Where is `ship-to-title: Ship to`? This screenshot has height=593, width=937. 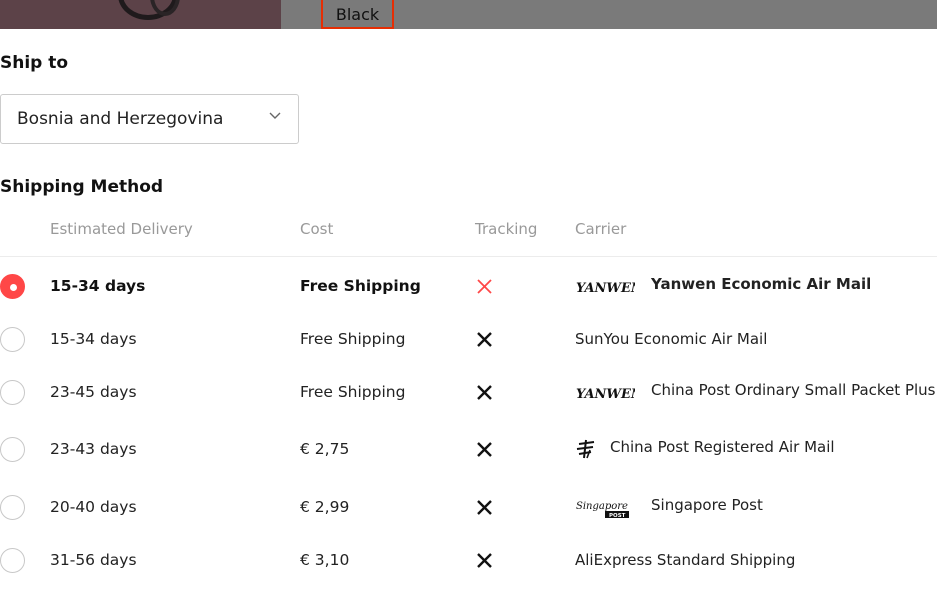
ship-to-title: Ship to is located at coordinates (34, 63).